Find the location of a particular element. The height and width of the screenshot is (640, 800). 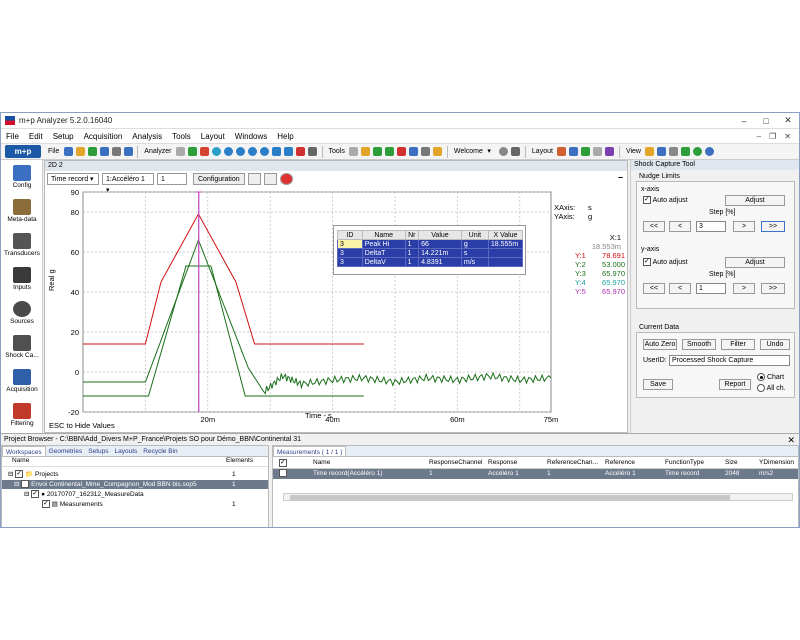

pen-icon is located at coordinates (366, 151).